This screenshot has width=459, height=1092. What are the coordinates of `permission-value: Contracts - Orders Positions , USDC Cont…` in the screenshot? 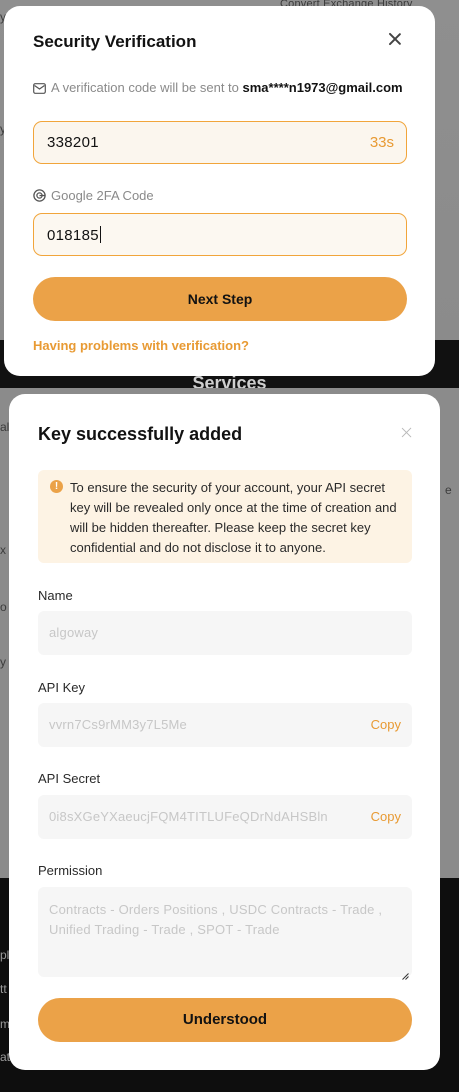 It's located at (216, 919).